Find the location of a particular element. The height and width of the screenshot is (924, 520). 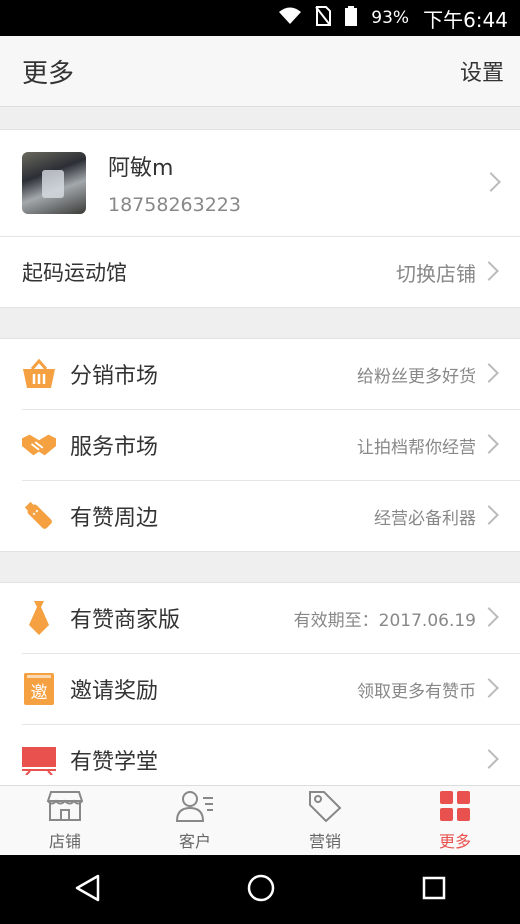

tab-store: 店铺 is located at coordinates (65, 821).